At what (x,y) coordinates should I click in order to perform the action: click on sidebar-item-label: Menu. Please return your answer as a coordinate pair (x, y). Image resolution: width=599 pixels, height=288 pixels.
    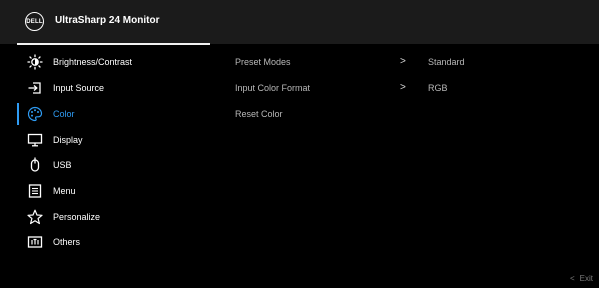
    Looking at the image, I should click on (64, 191).